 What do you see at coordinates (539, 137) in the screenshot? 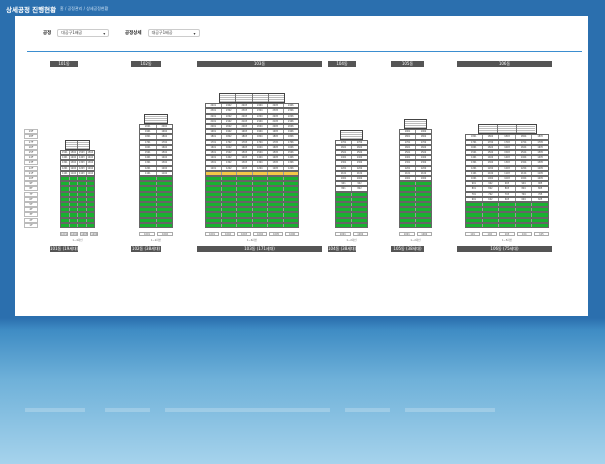
I see `unit-cell: 1805` at bounding box center [539, 137].